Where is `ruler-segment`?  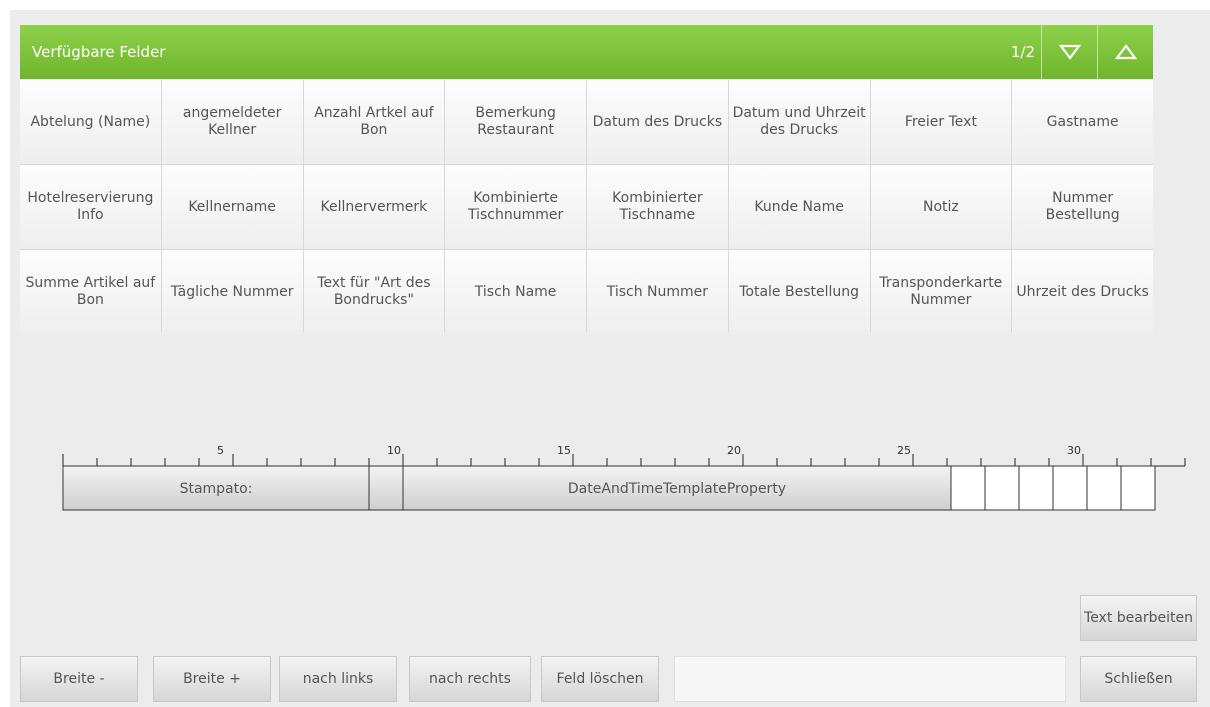 ruler-segment is located at coordinates (386, 488).